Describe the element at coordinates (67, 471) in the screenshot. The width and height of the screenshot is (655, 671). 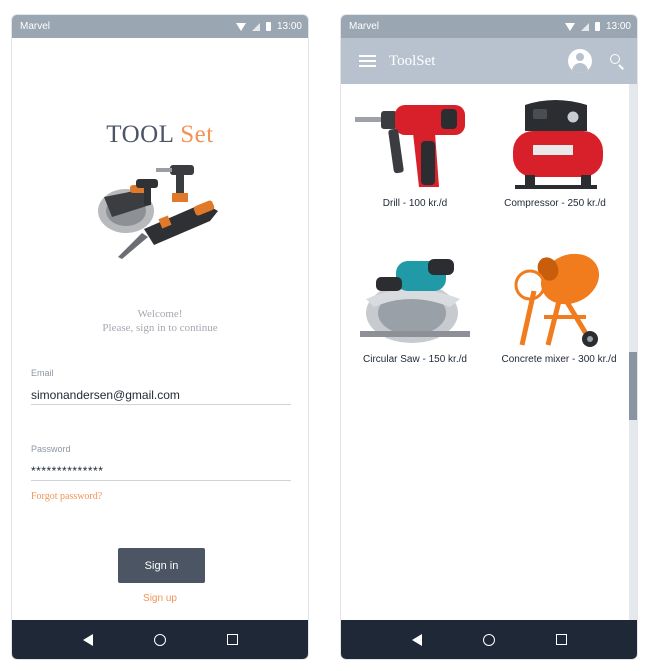
I see `password-field: **************` at that location.